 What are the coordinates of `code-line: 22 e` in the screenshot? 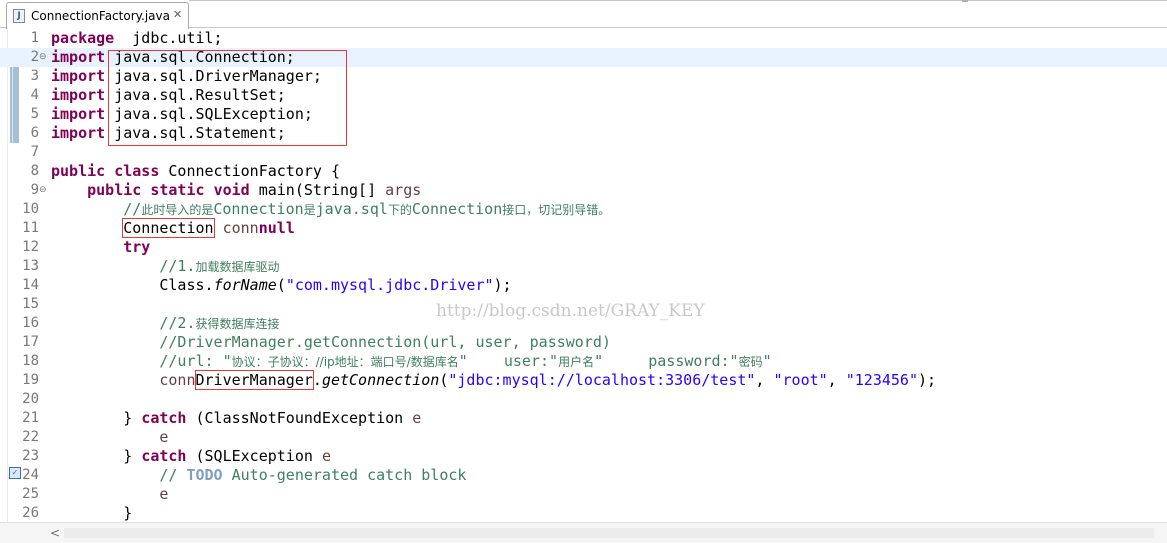 It's located at (583, 437).